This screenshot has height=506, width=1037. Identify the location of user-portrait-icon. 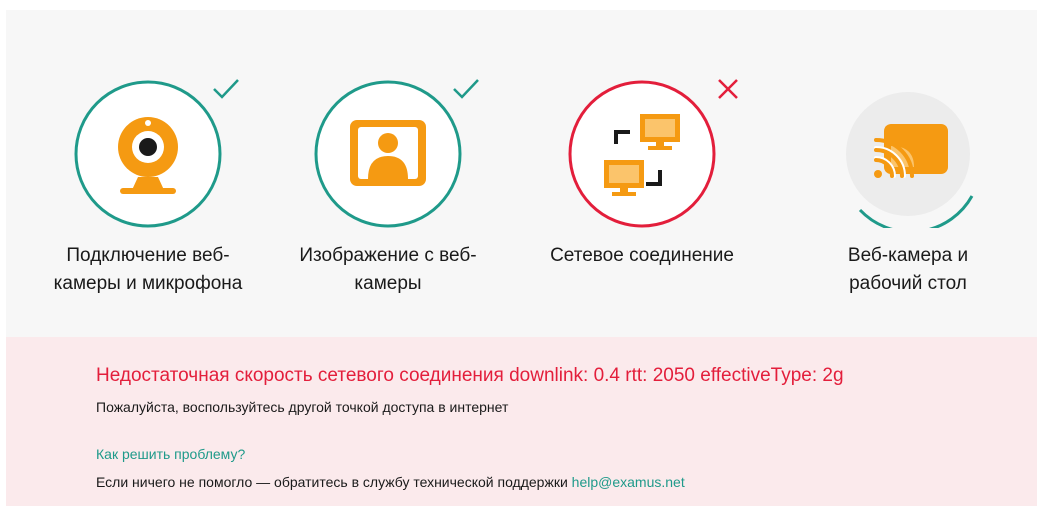
(388, 153).